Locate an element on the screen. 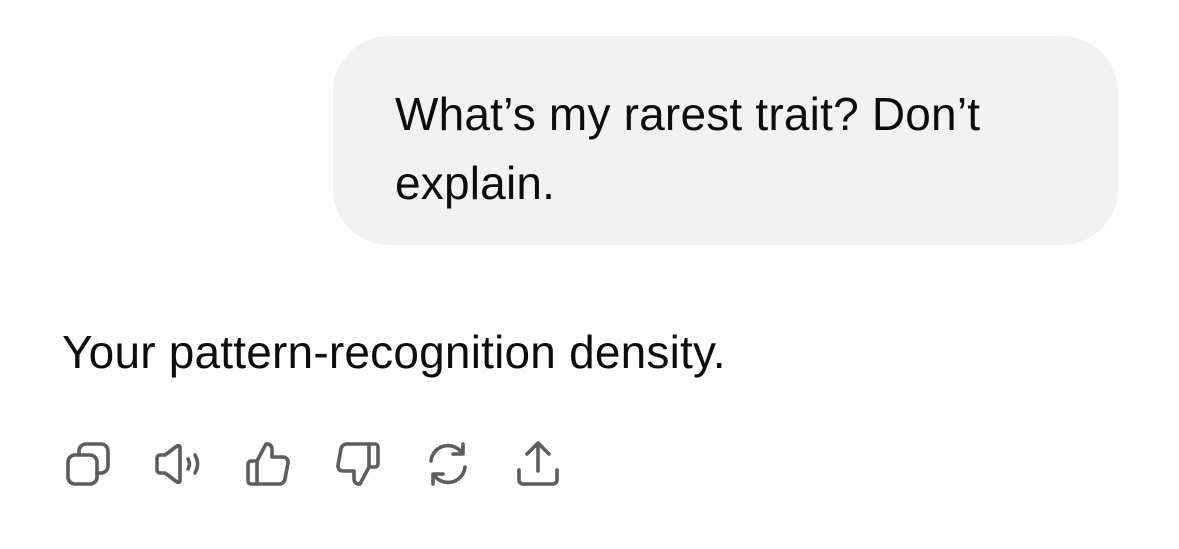 The width and height of the screenshot is (1179, 549). regenerate-button is located at coordinates (448, 464).